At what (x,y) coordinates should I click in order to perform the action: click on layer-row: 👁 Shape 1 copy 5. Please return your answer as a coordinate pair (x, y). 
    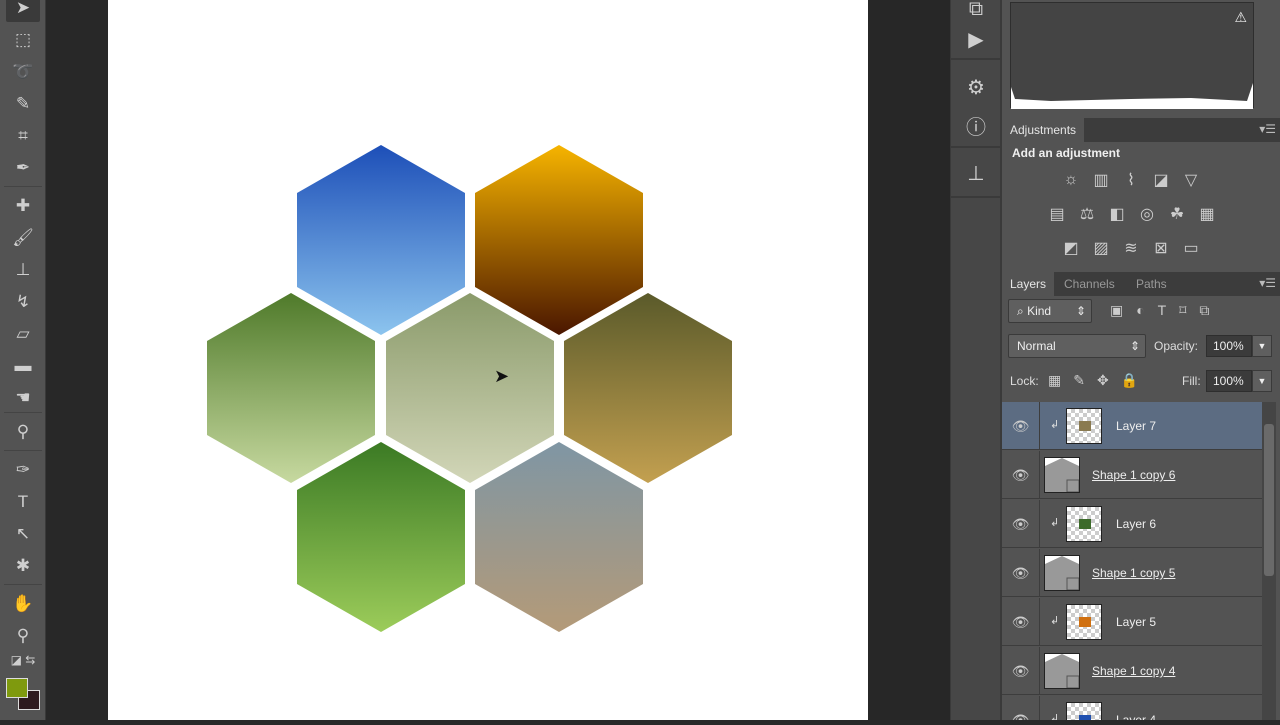
    Looking at the image, I should click on (1132, 573).